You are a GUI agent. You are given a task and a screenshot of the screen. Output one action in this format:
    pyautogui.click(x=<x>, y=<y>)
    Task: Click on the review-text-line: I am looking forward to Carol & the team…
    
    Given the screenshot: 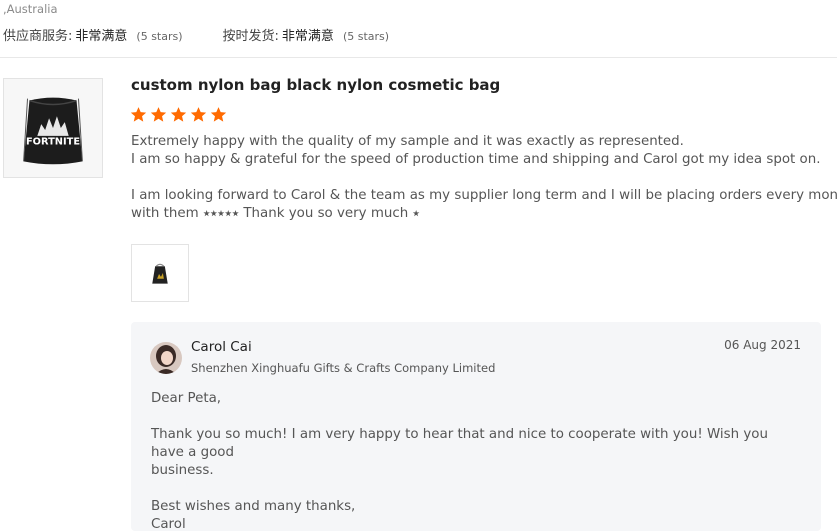 What is the action you would take?
    pyautogui.click(x=484, y=195)
    